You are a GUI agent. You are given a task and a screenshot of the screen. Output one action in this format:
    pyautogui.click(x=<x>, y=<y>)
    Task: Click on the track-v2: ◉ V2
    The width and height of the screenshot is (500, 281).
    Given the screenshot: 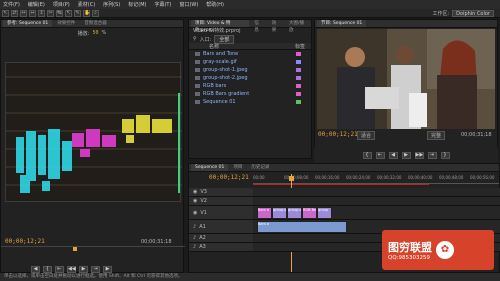 What is the action you would take?
    pyautogui.click(x=344, y=201)
    